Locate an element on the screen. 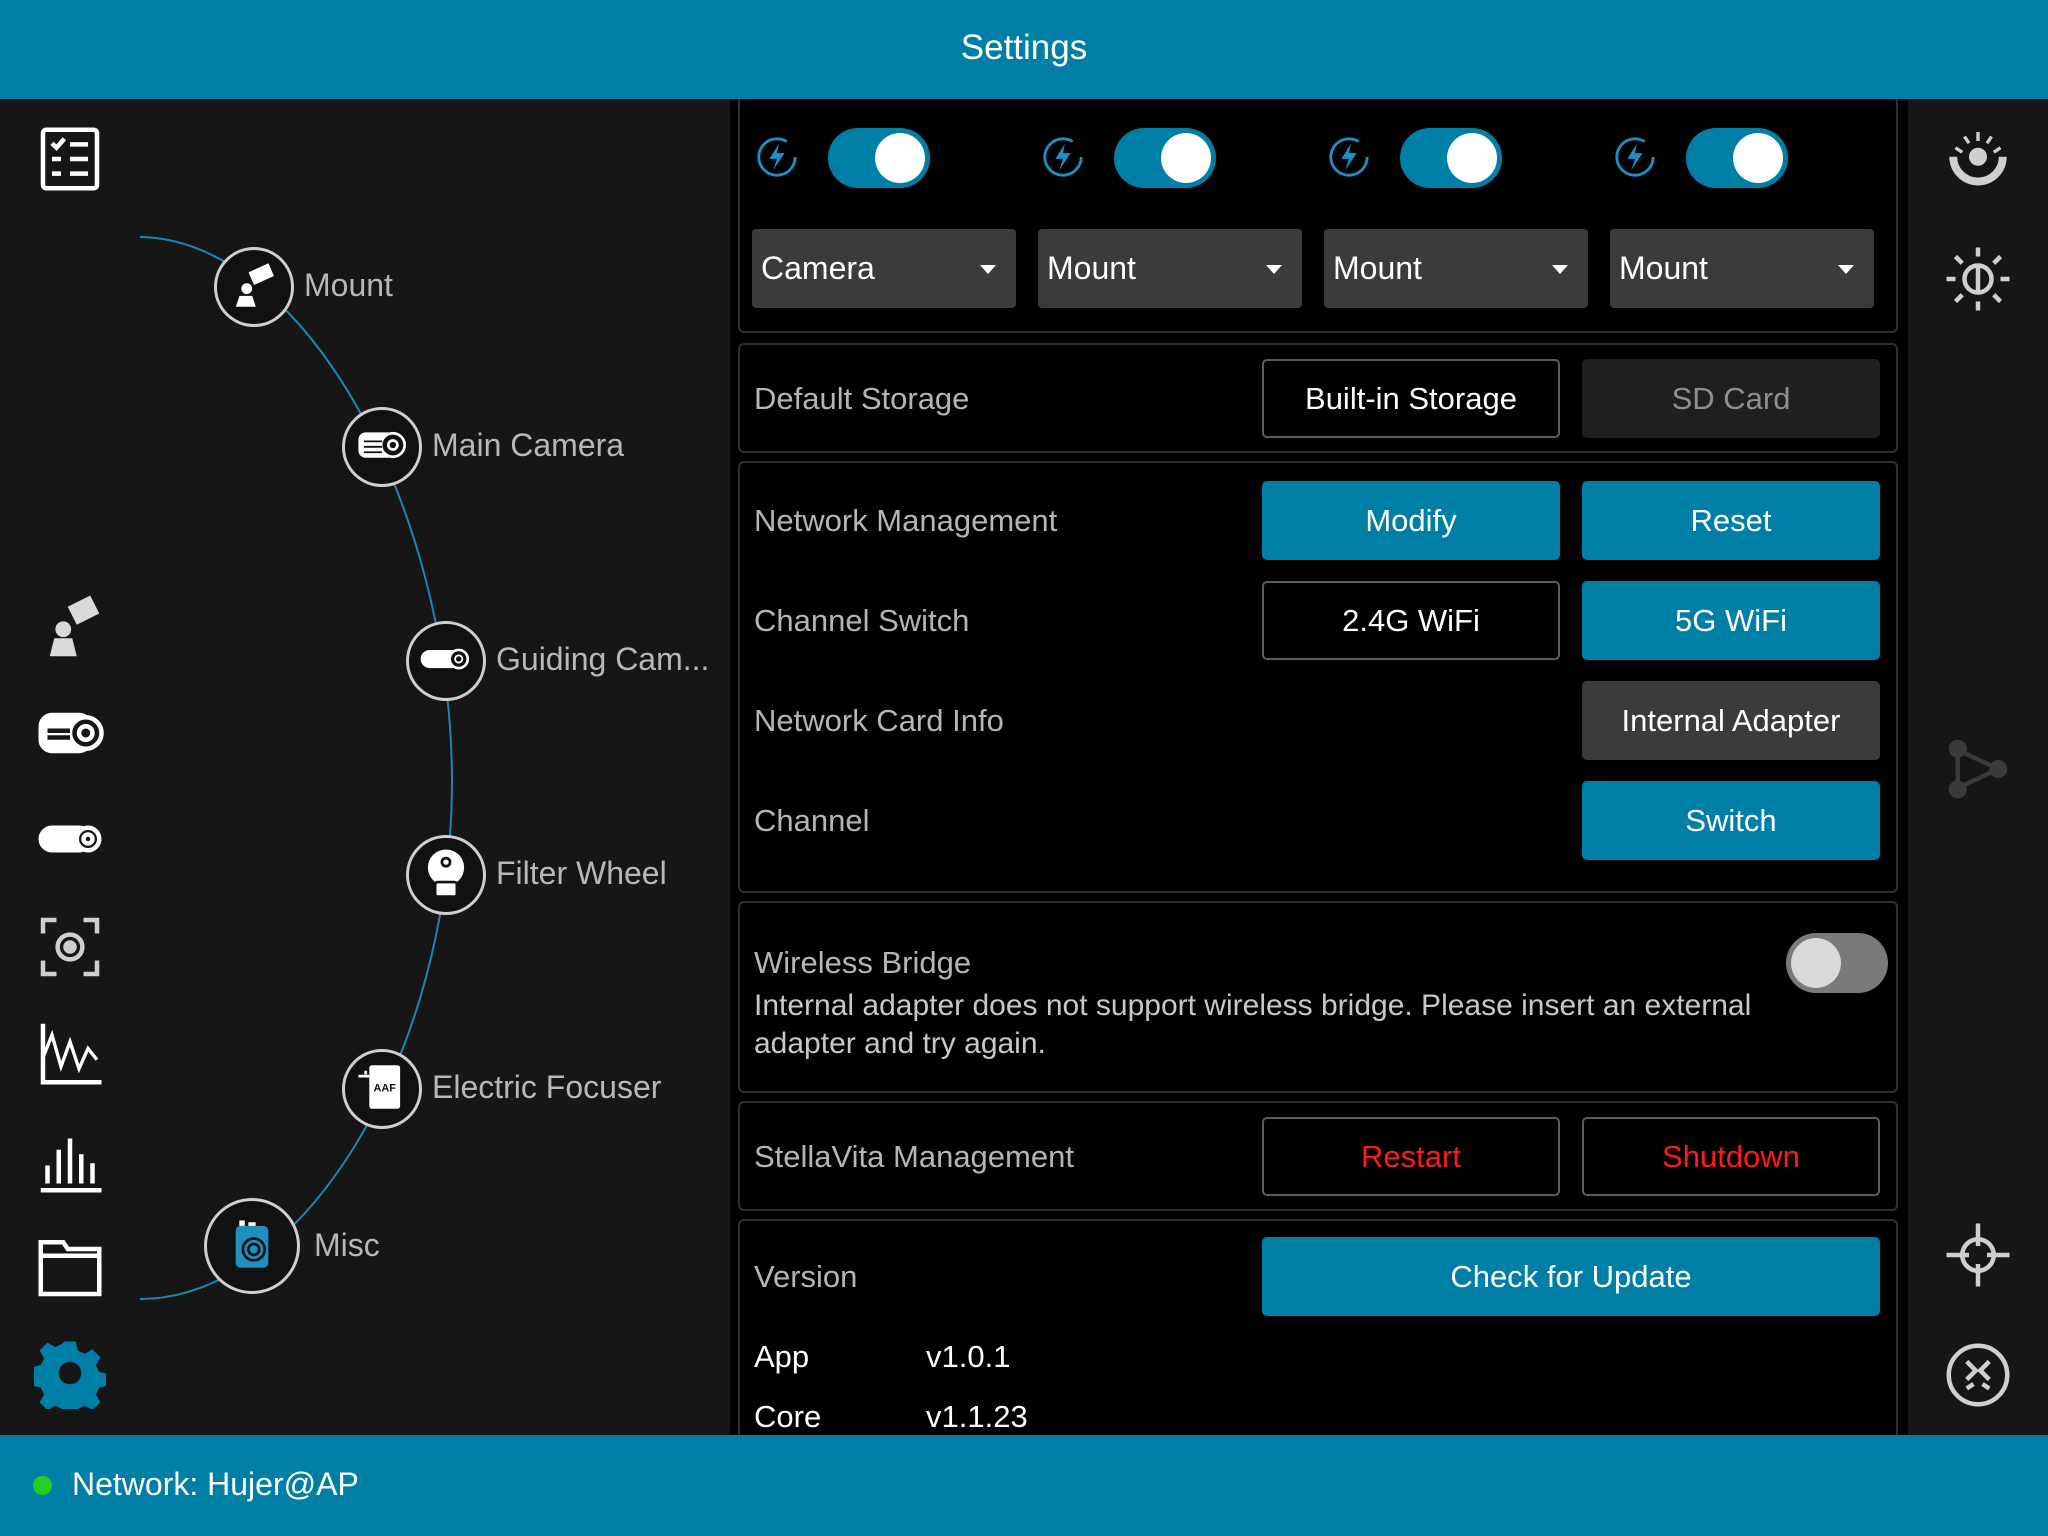 This screenshot has width=2048, height=1536. reset-button: Reset is located at coordinates (1731, 520).